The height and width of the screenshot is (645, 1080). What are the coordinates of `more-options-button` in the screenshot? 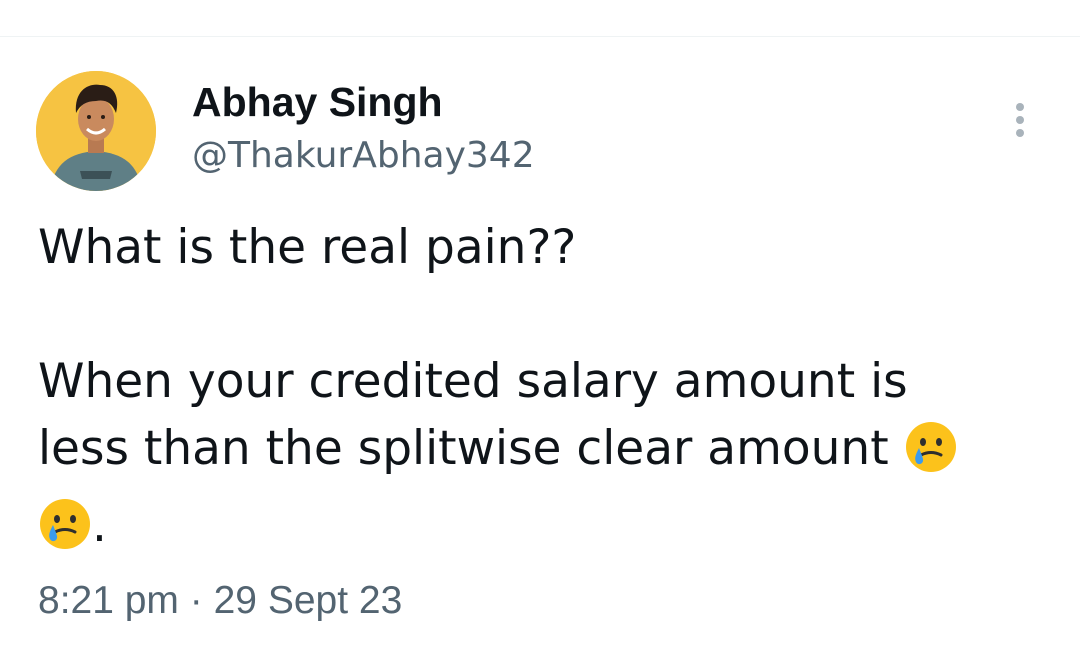 It's located at (1020, 120).